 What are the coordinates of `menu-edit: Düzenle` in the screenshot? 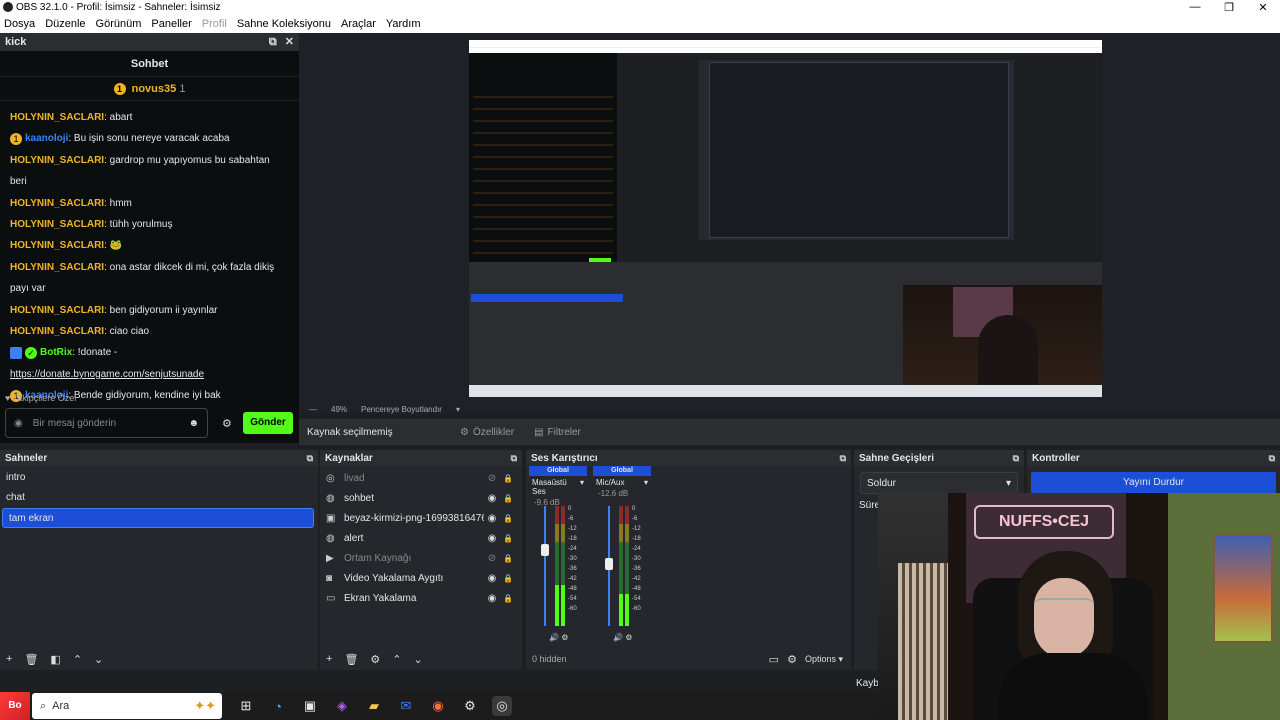 It's located at (65, 24).